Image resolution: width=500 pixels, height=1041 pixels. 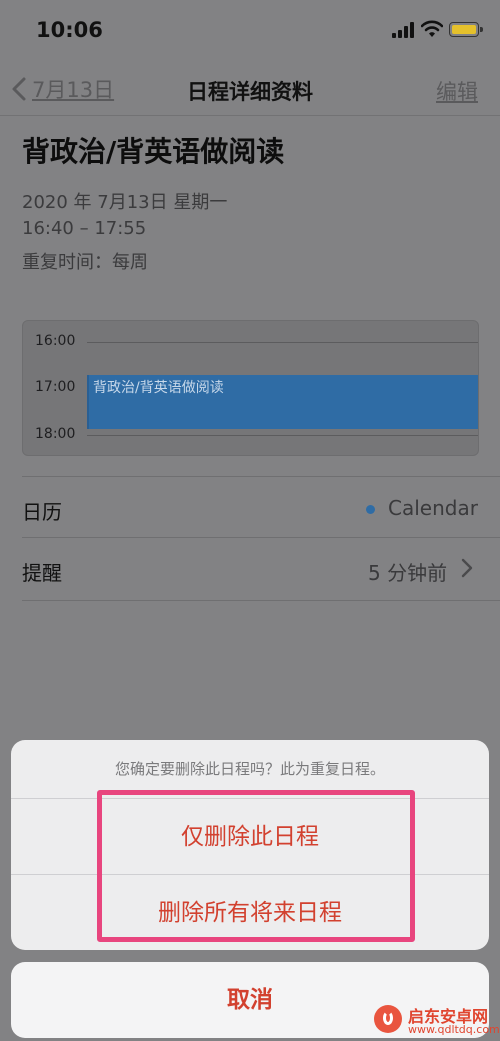 I want to click on delete-future-events-button: 删除所有将来日程, so click(x=250, y=912).